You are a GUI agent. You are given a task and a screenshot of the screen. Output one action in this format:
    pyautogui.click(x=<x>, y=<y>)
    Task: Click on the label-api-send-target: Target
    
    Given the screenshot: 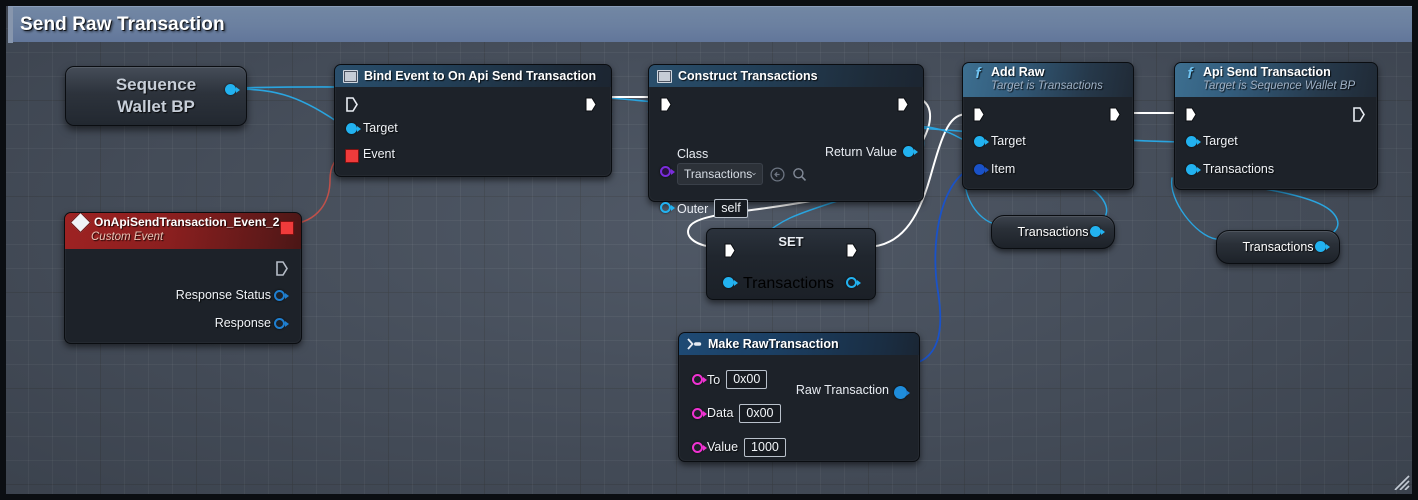 What is the action you would take?
    pyautogui.click(x=1220, y=141)
    